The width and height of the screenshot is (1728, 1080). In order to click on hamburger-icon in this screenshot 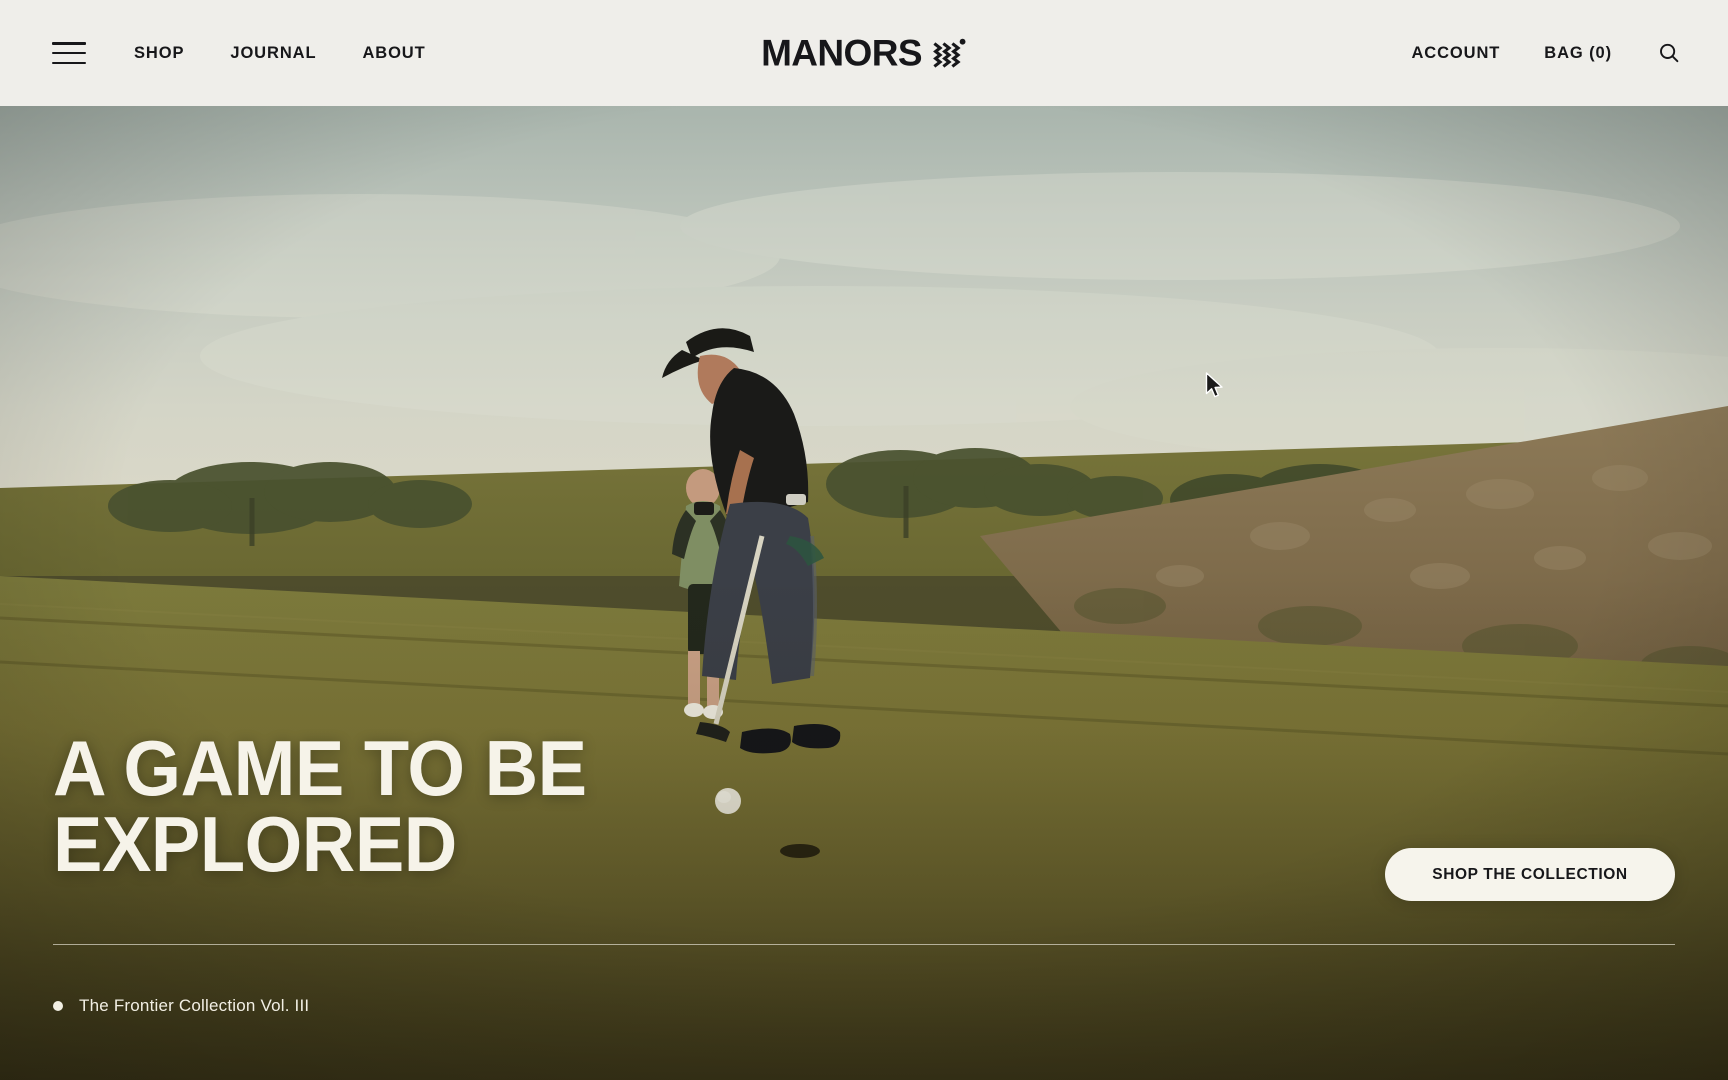, I will do `click(69, 53)`.